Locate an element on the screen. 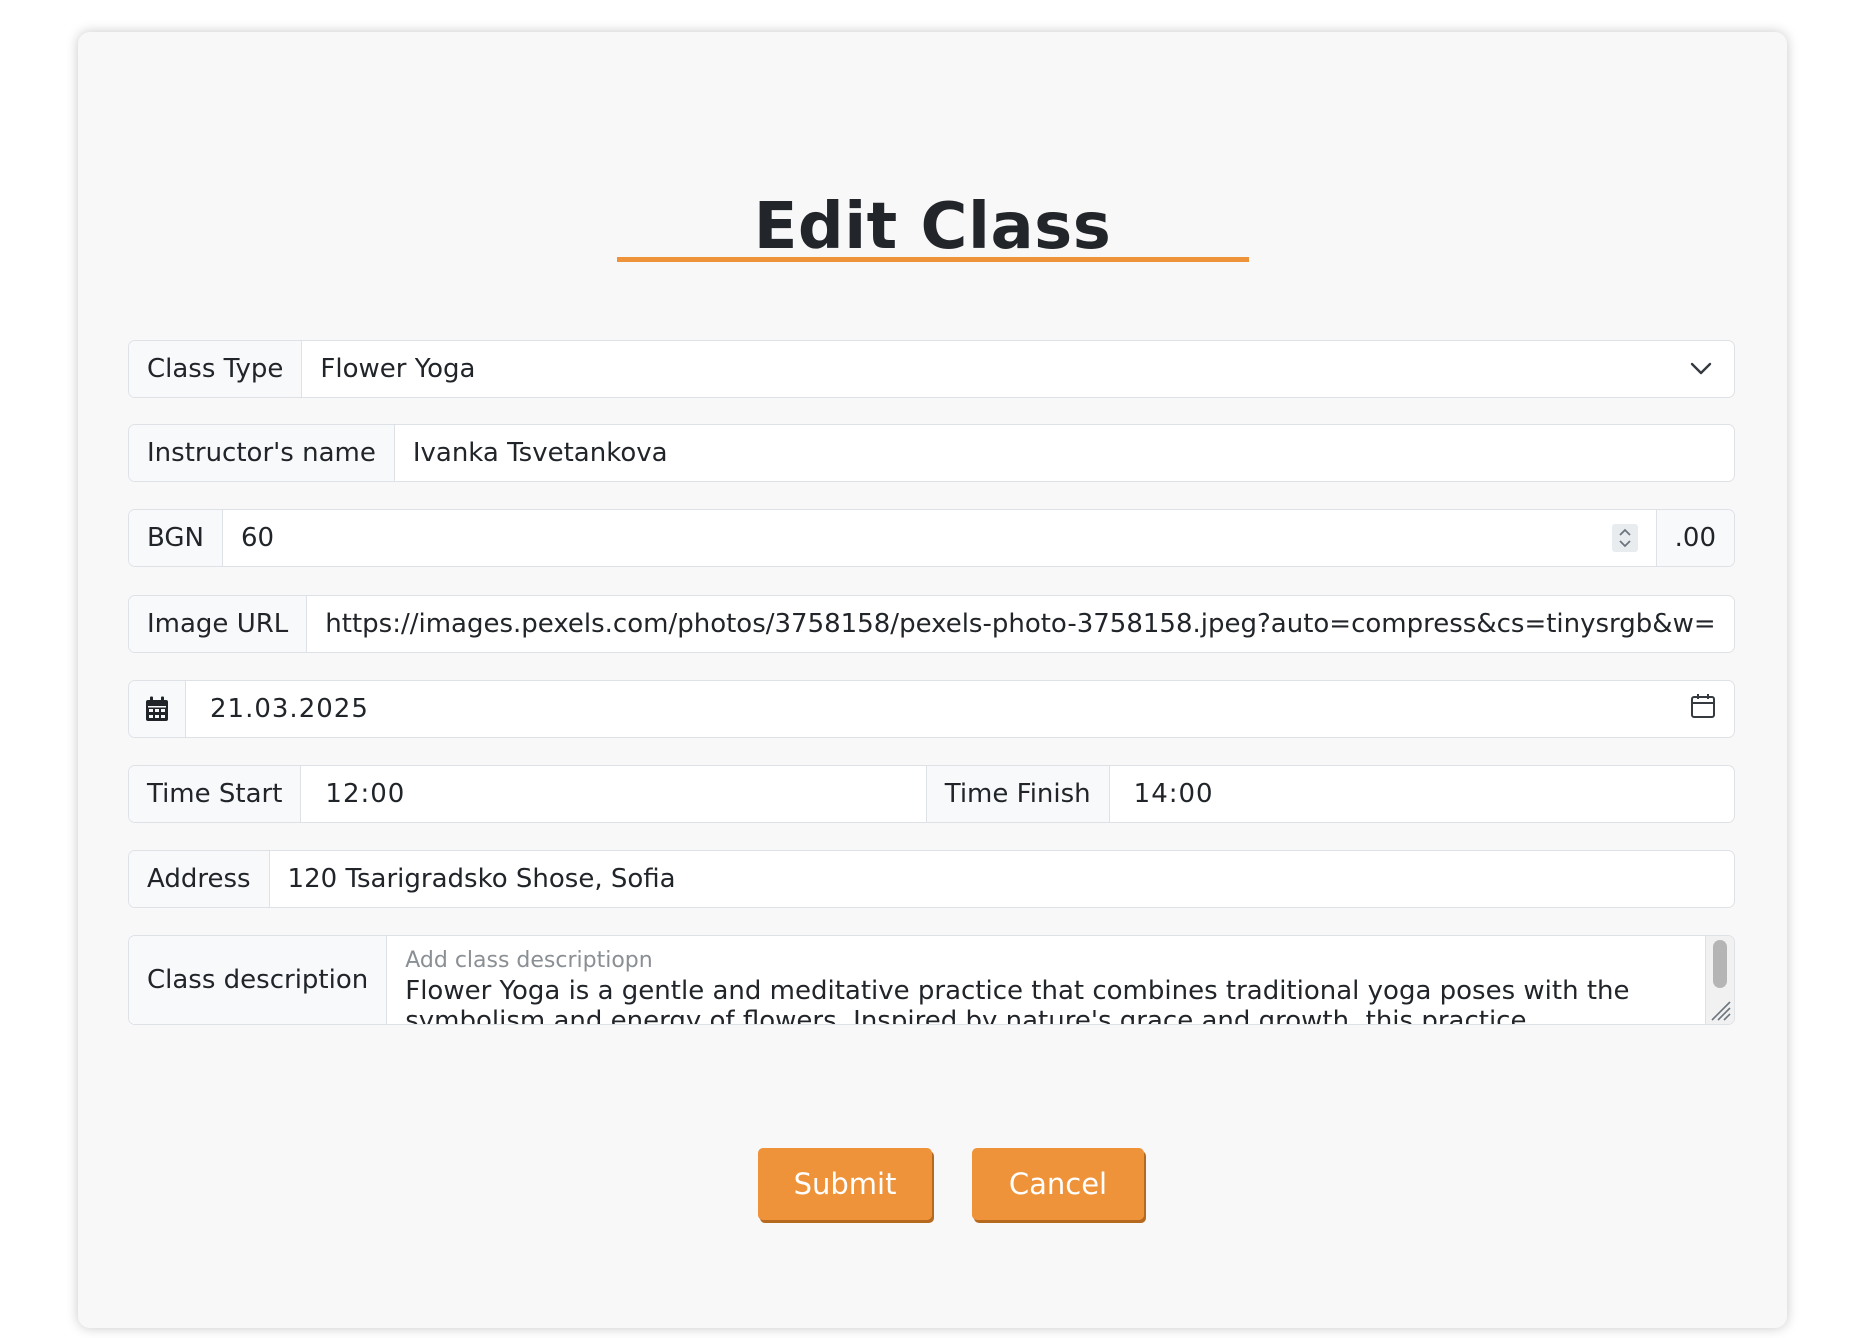  time-start-input: 12:00 is located at coordinates (613, 794).